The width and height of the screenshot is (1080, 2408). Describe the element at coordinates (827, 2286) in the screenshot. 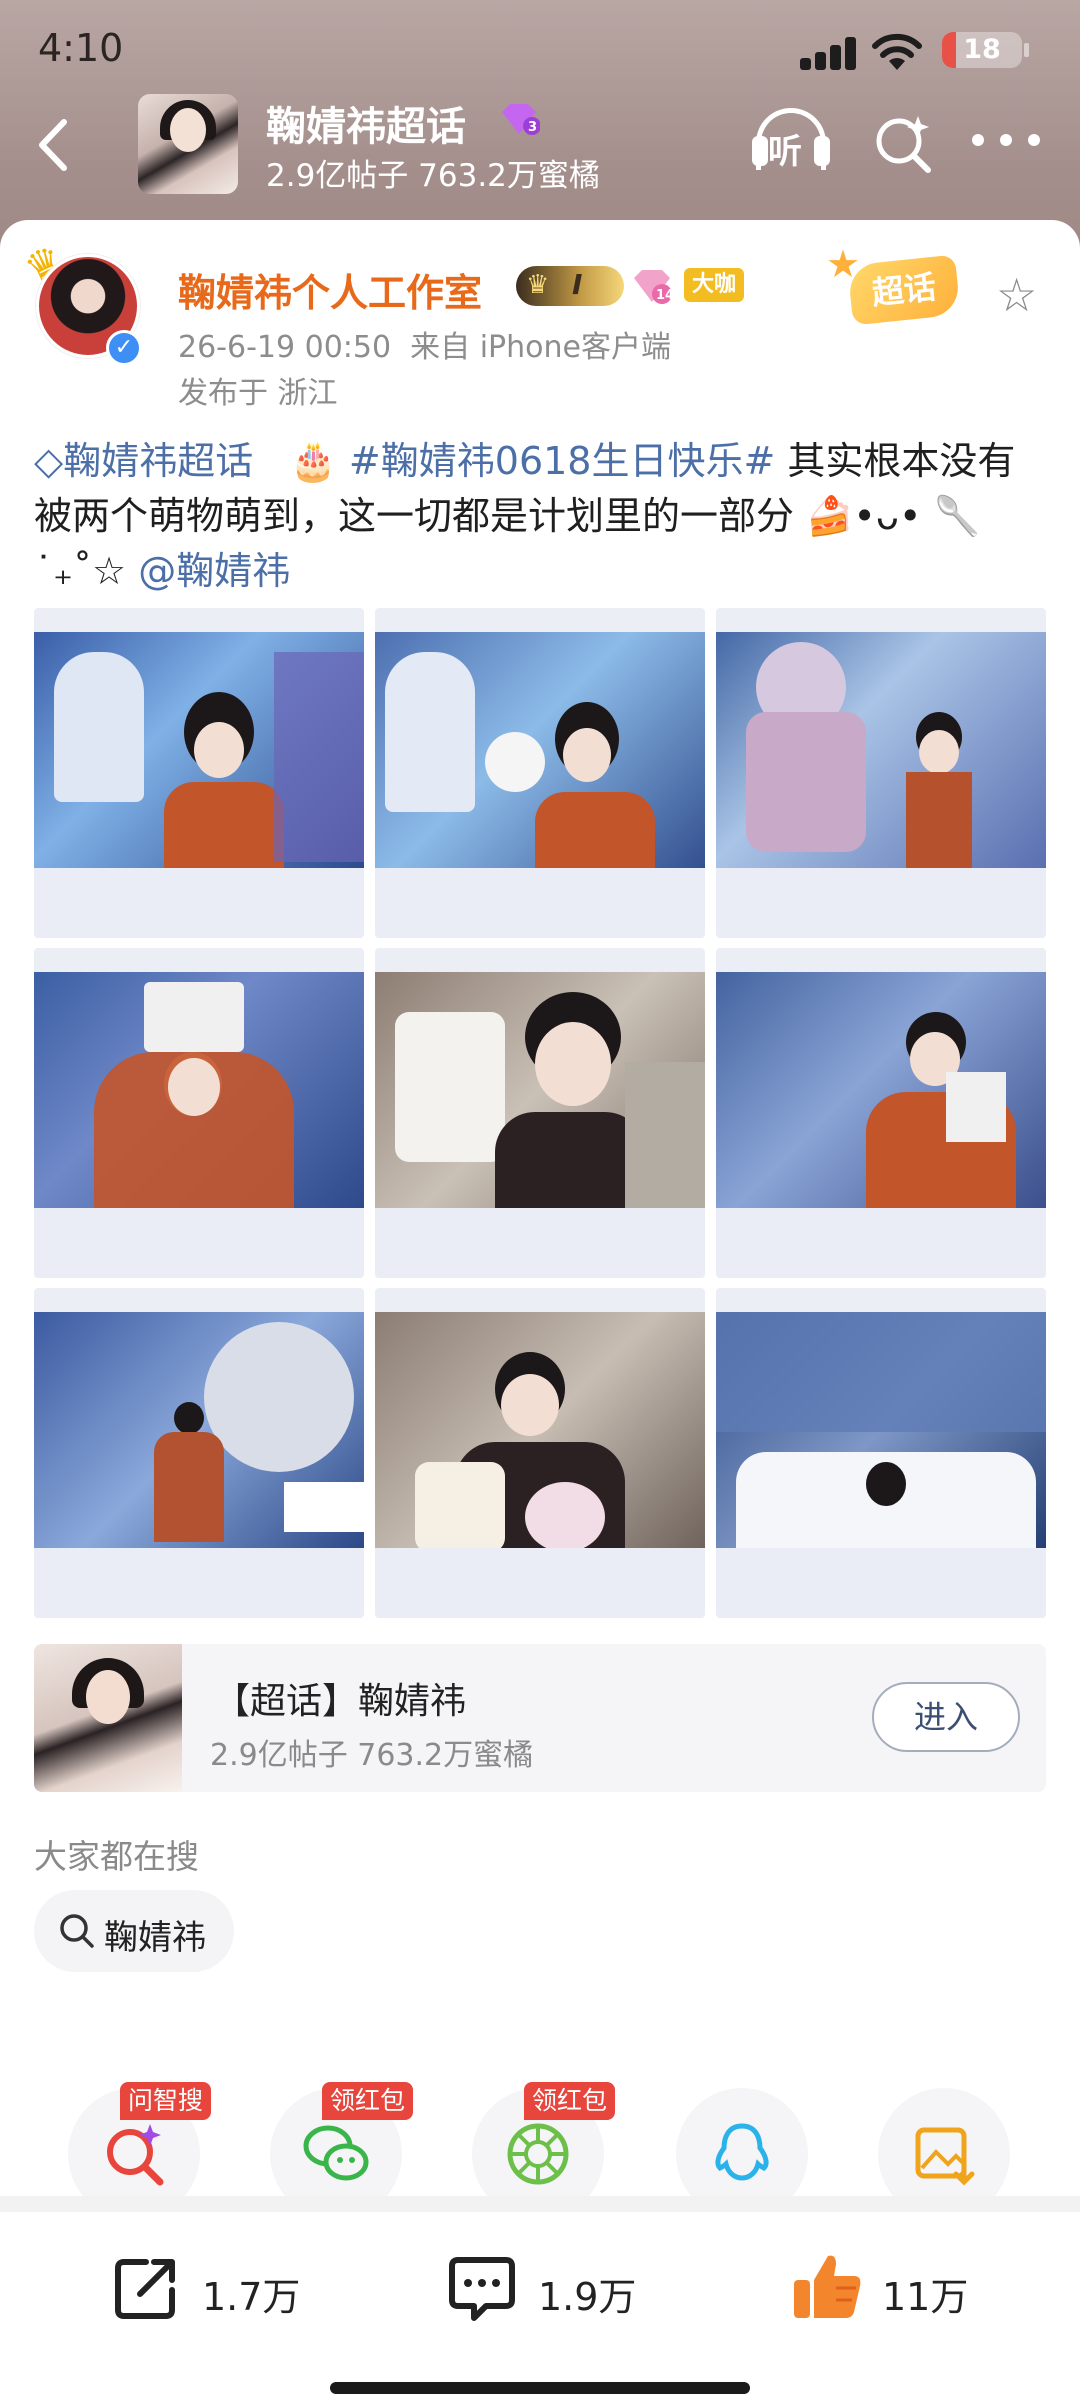

I see `like-thumb-icon` at that location.